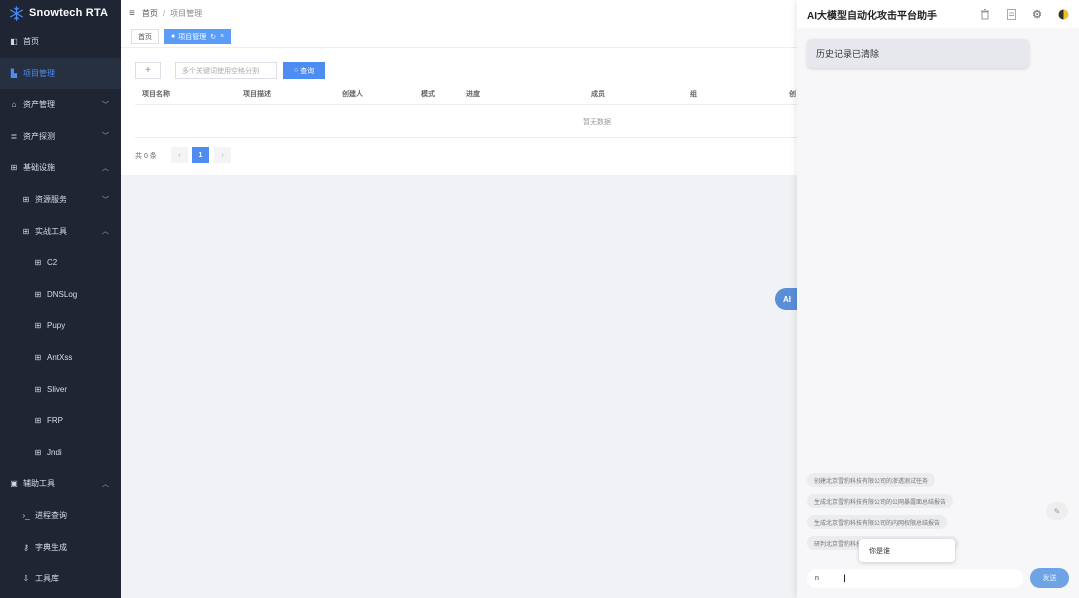  I want to click on theme-toggle-icon, so click(1063, 14).